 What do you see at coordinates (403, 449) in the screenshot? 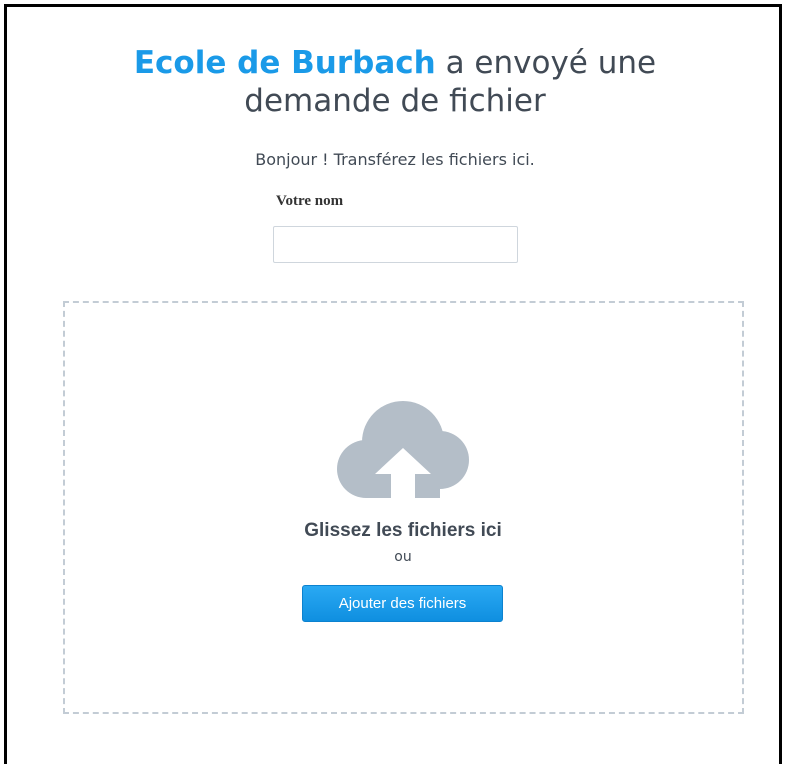
I see `cloud-upload-icon` at bounding box center [403, 449].